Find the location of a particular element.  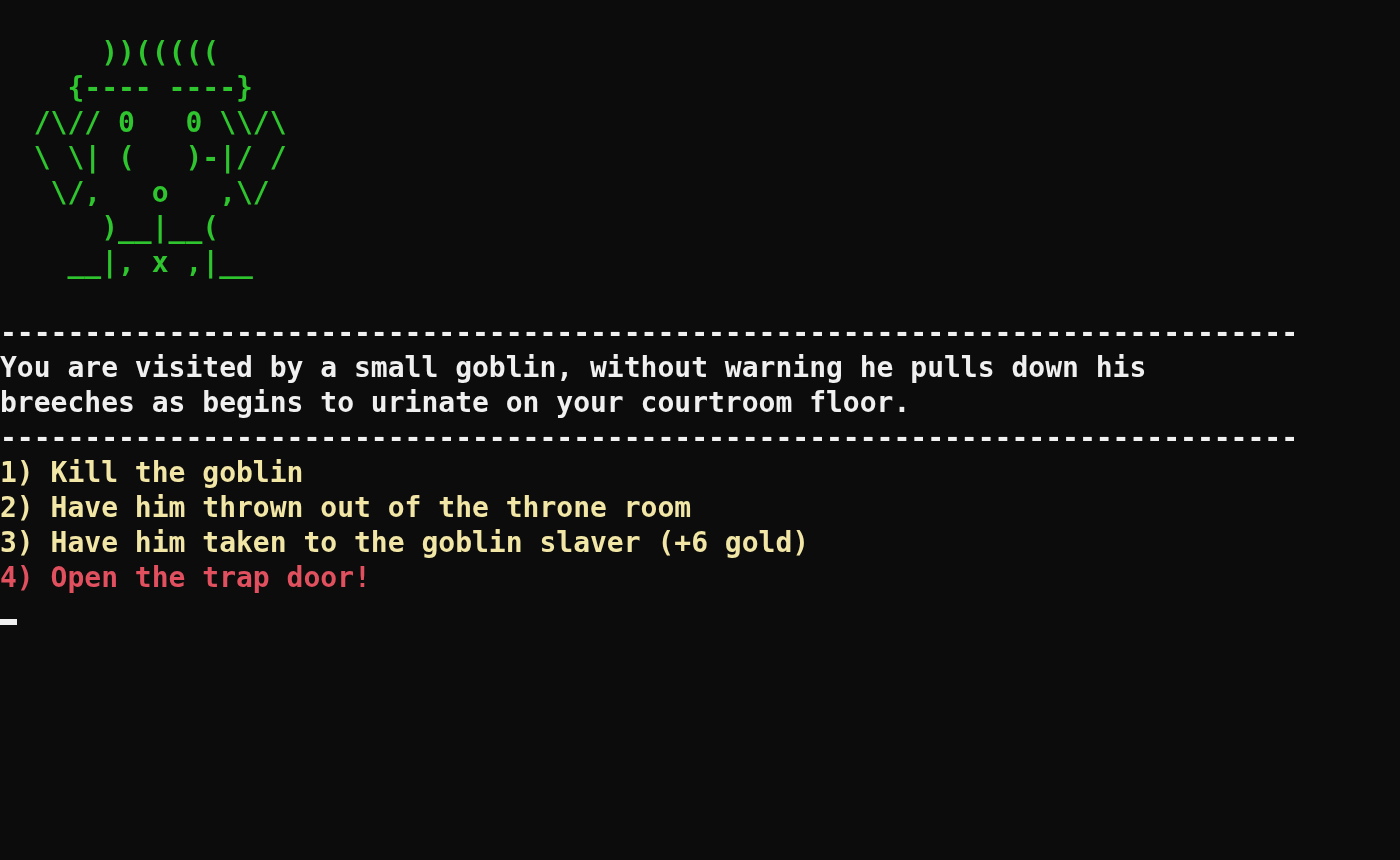

ascii-art-line: )__|__( is located at coordinates (160, 227).